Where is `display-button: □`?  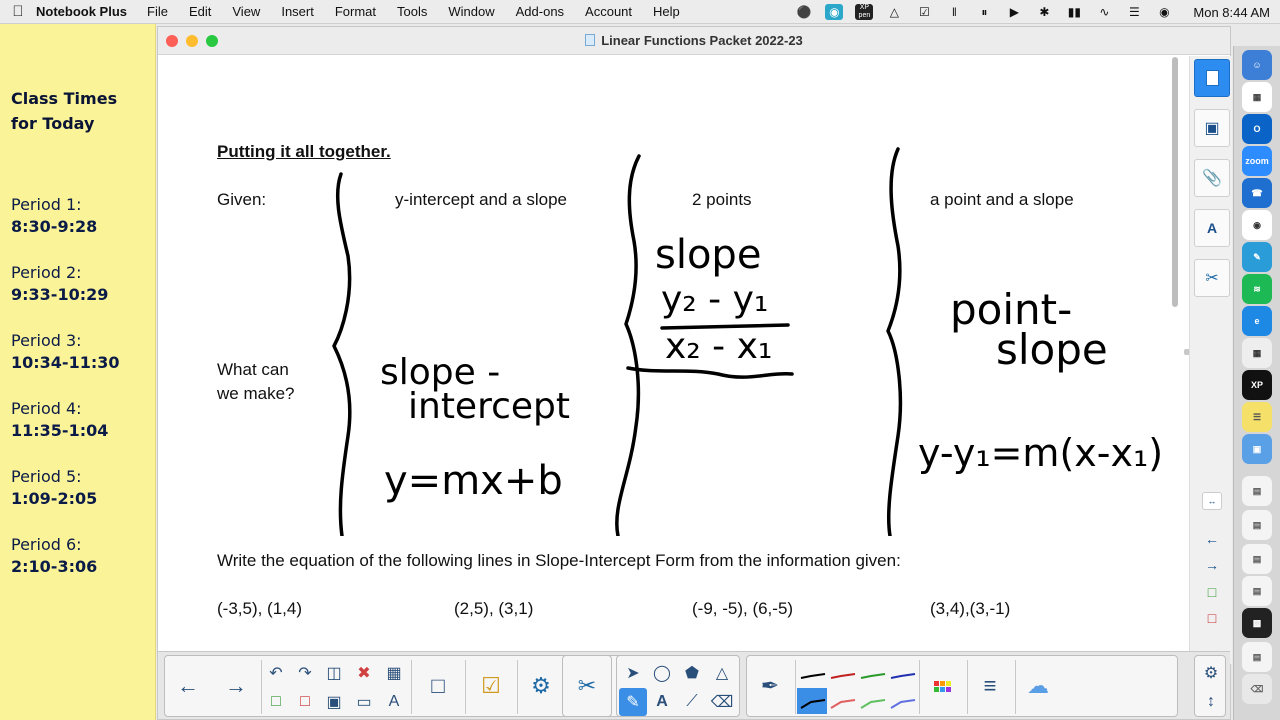 display-button: □ is located at coordinates (438, 686).